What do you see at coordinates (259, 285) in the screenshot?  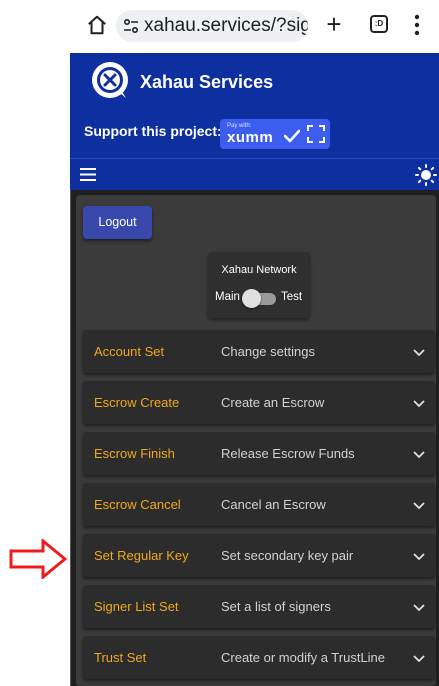 I see `network-switch-card: Xahau Network Main Test` at bounding box center [259, 285].